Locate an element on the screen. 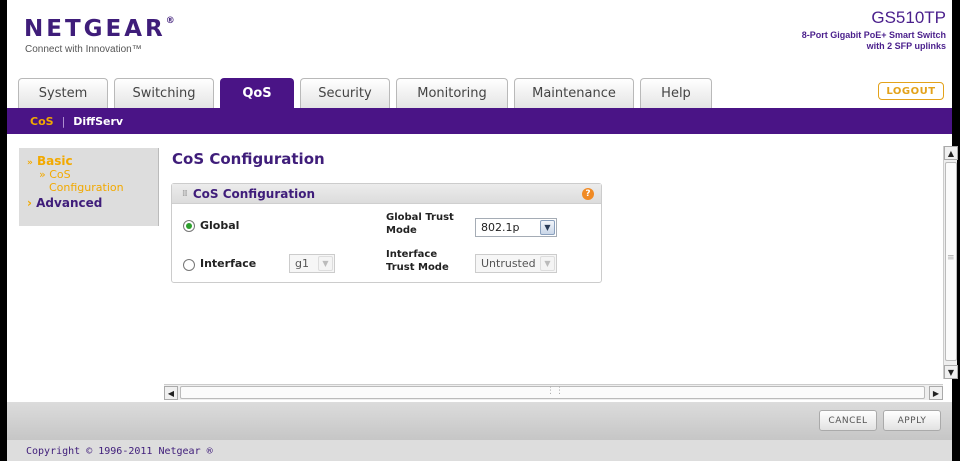 The image size is (960, 461). interface-trust-mode-label-line1: Interface is located at coordinates (412, 254).